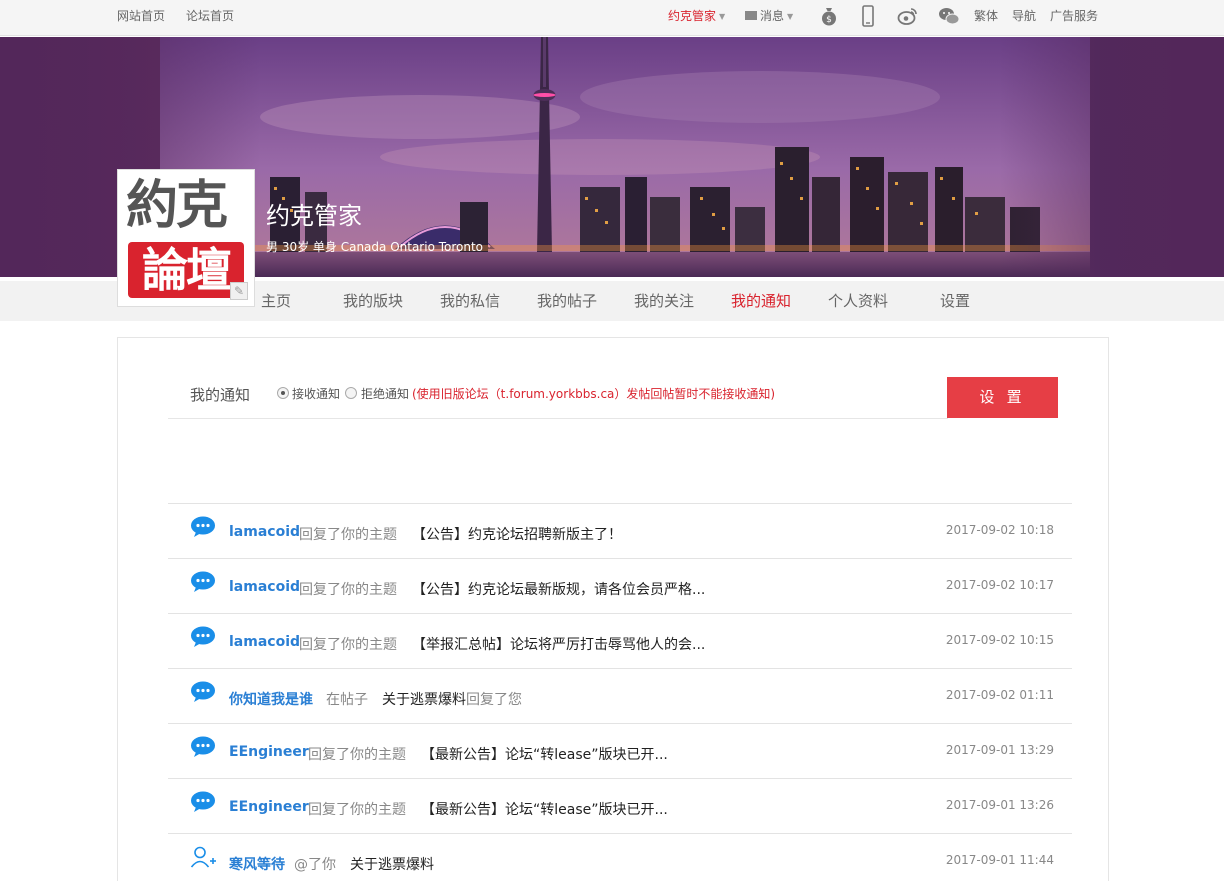 The image size is (1224, 881). I want to click on notification-subject: 关于逃票爆料, so click(392, 864).